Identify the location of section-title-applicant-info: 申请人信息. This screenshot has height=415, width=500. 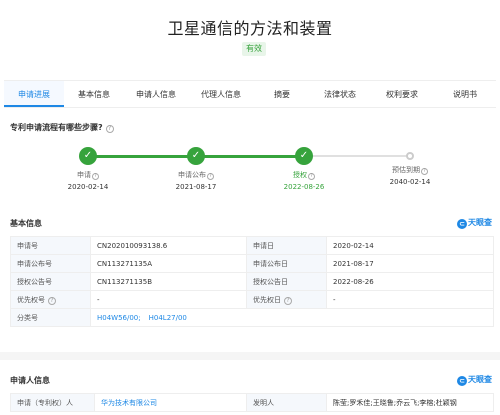
(30, 380).